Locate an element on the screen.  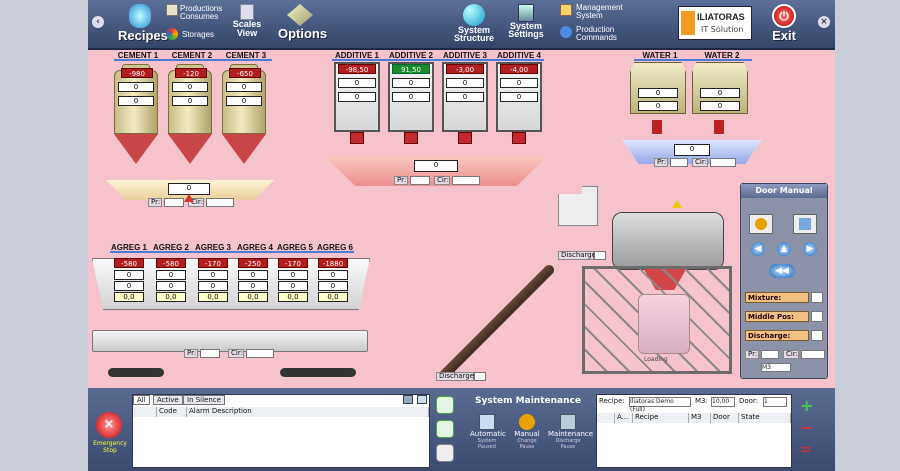
conveyor-discharge-value is located at coordinates (480, 376).